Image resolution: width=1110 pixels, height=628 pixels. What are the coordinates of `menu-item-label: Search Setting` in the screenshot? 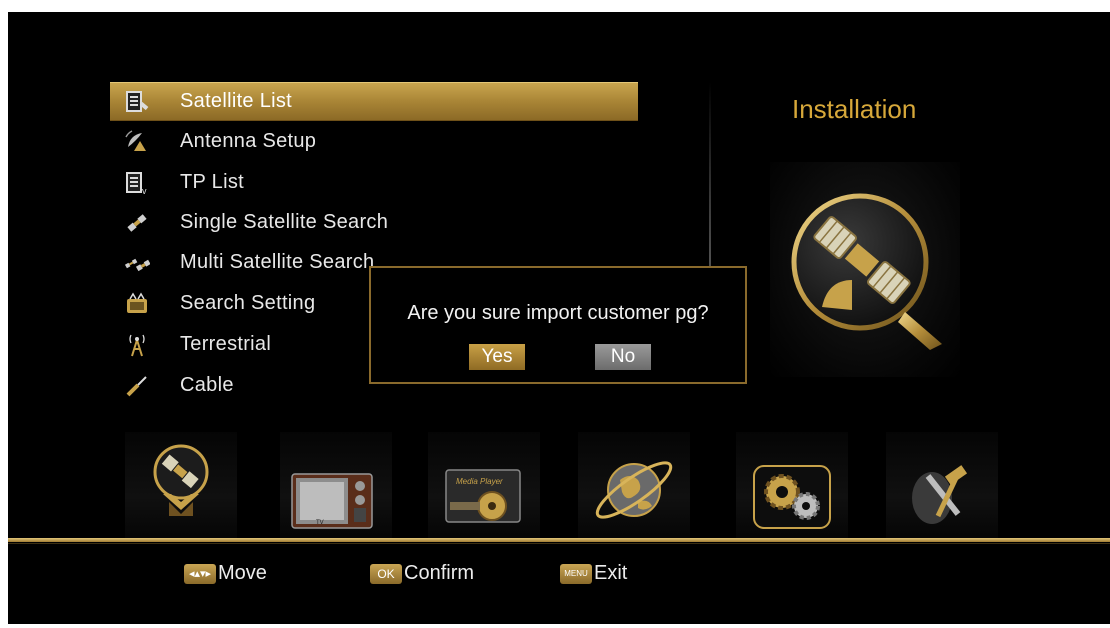 It's located at (248, 303).